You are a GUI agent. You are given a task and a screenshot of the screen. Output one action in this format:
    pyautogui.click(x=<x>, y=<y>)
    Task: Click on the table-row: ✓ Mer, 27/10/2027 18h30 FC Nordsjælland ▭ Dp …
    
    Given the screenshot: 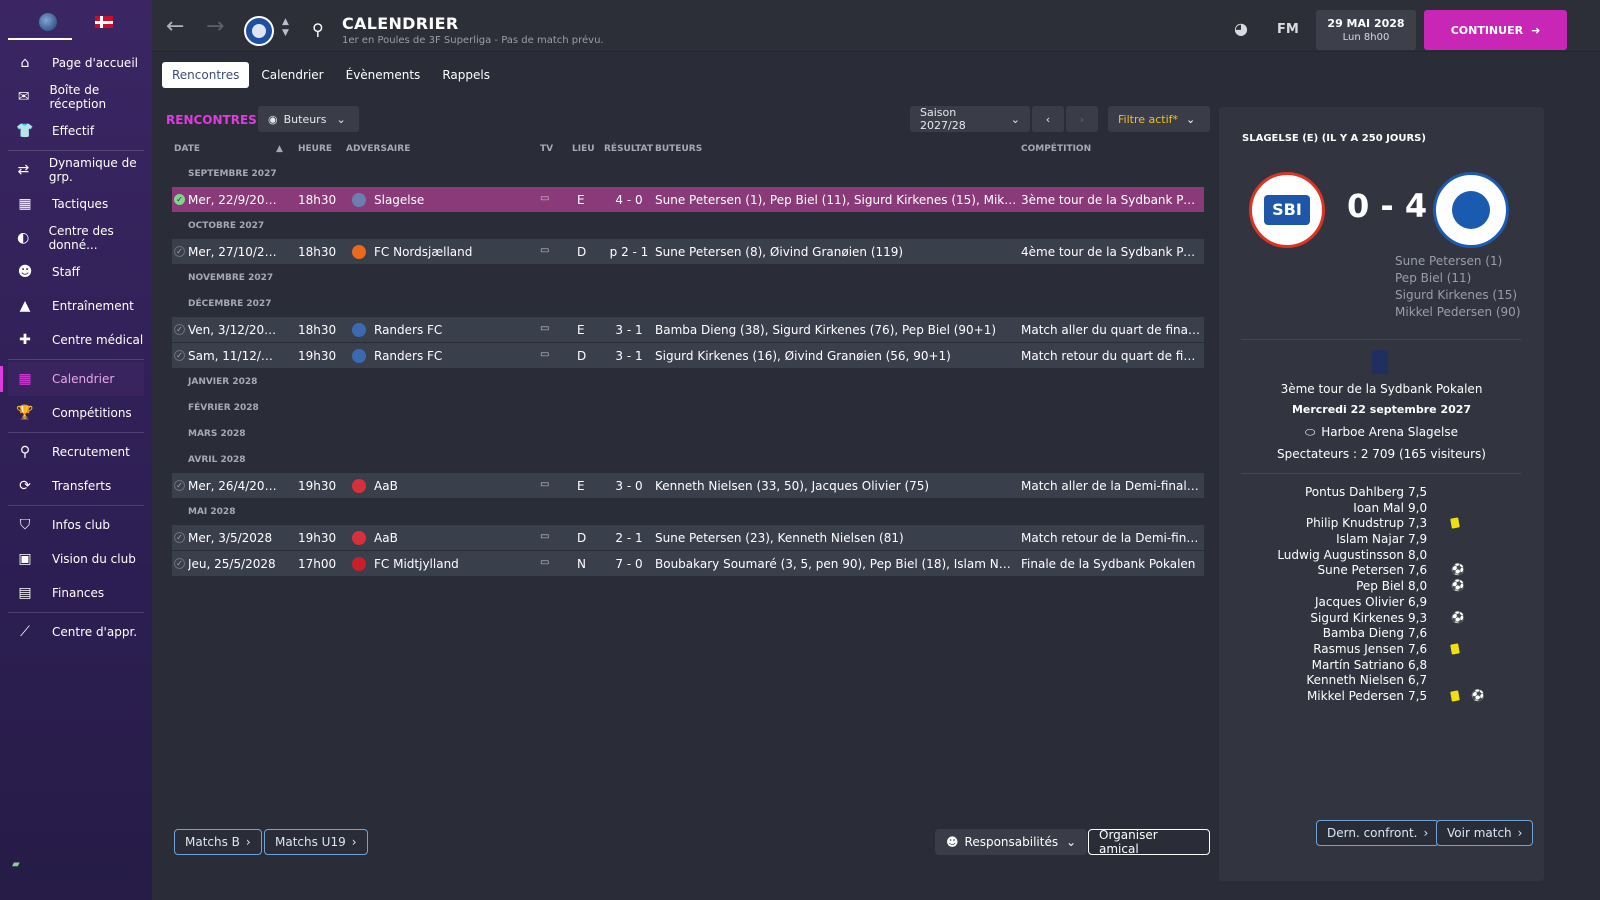 What is the action you would take?
    pyautogui.click(x=688, y=252)
    